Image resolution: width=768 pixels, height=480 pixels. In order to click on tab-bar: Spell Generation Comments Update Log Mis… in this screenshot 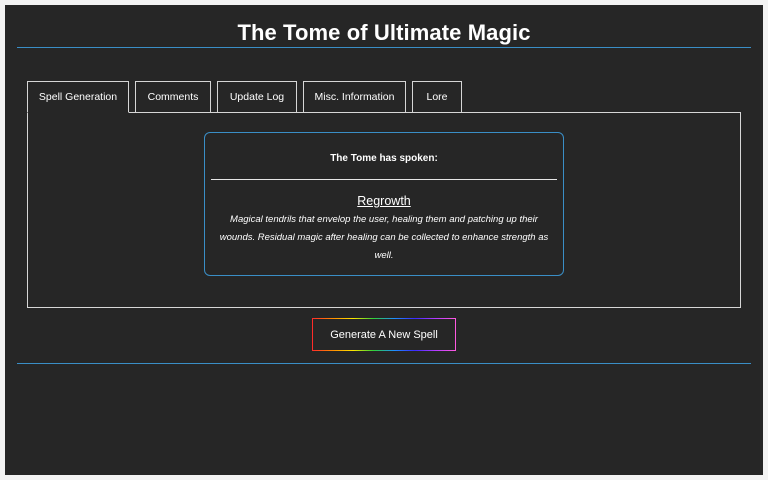, I will do `click(244, 97)`.